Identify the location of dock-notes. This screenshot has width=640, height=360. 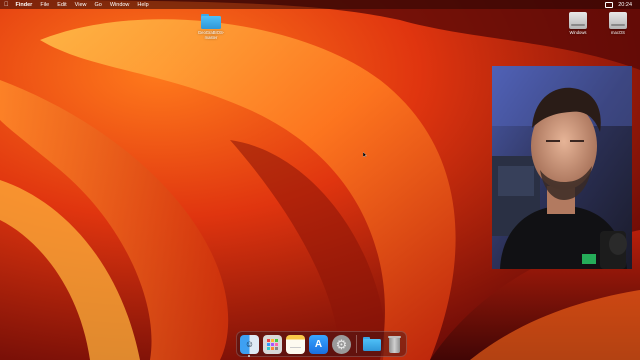
(295, 344).